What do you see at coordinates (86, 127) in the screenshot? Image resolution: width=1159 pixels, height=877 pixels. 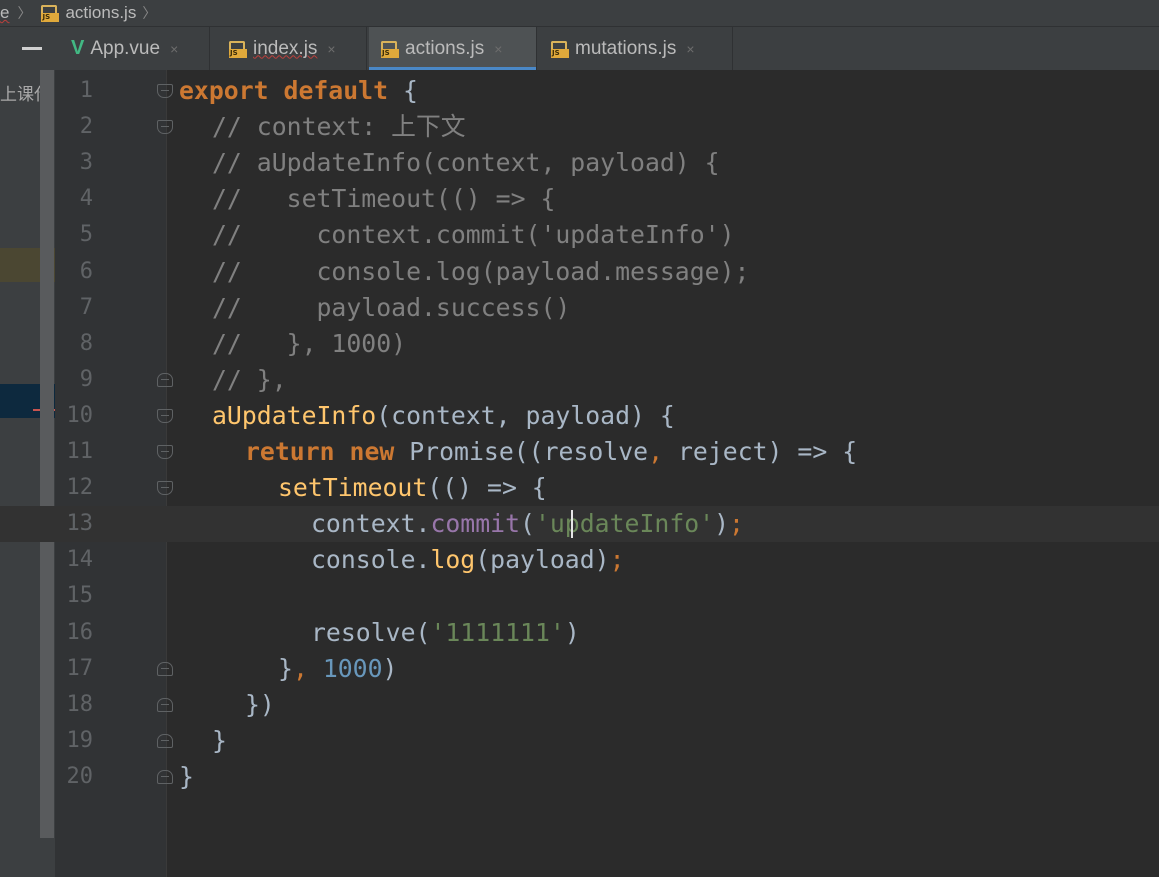 I see `line-number: 2` at bounding box center [86, 127].